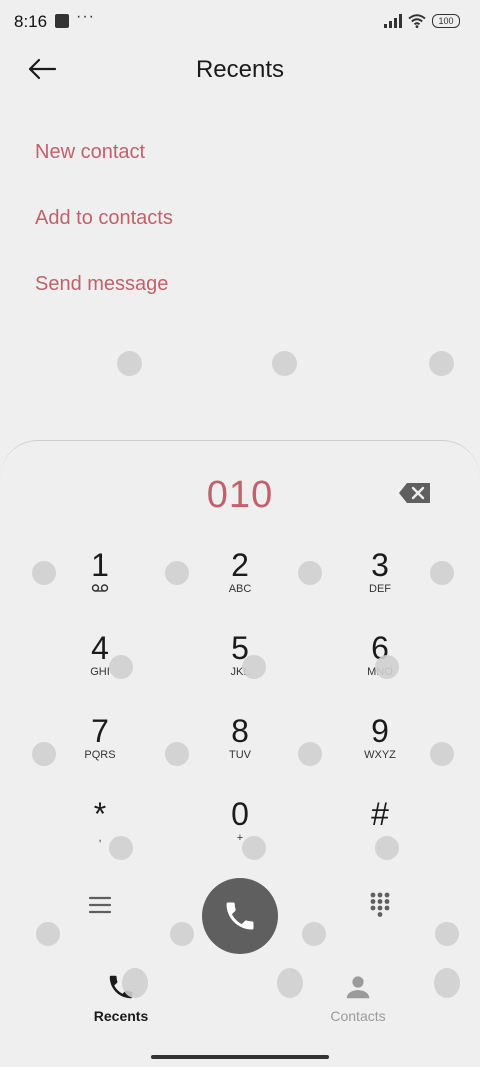 Image resolution: width=480 pixels, height=1067 pixels. What do you see at coordinates (90, 152) in the screenshot?
I see `new-contact-button: New contact` at bounding box center [90, 152].